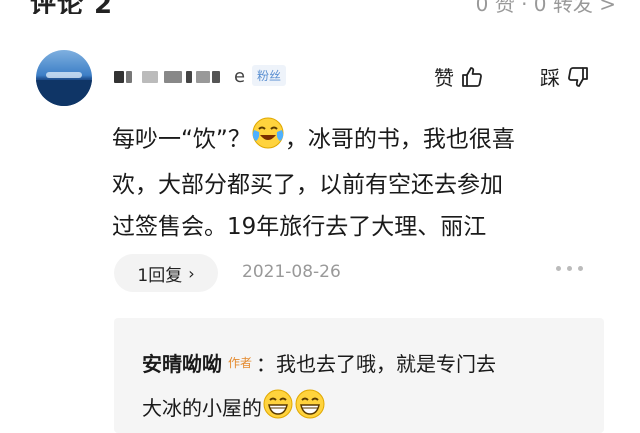 The width and height of the screenshot is (640, 433). What do you see at coordinates (181, 139) in the screenshot?
I see `comment-text-1a: 每吵一“饮”？` at bounding box center [181, 139].